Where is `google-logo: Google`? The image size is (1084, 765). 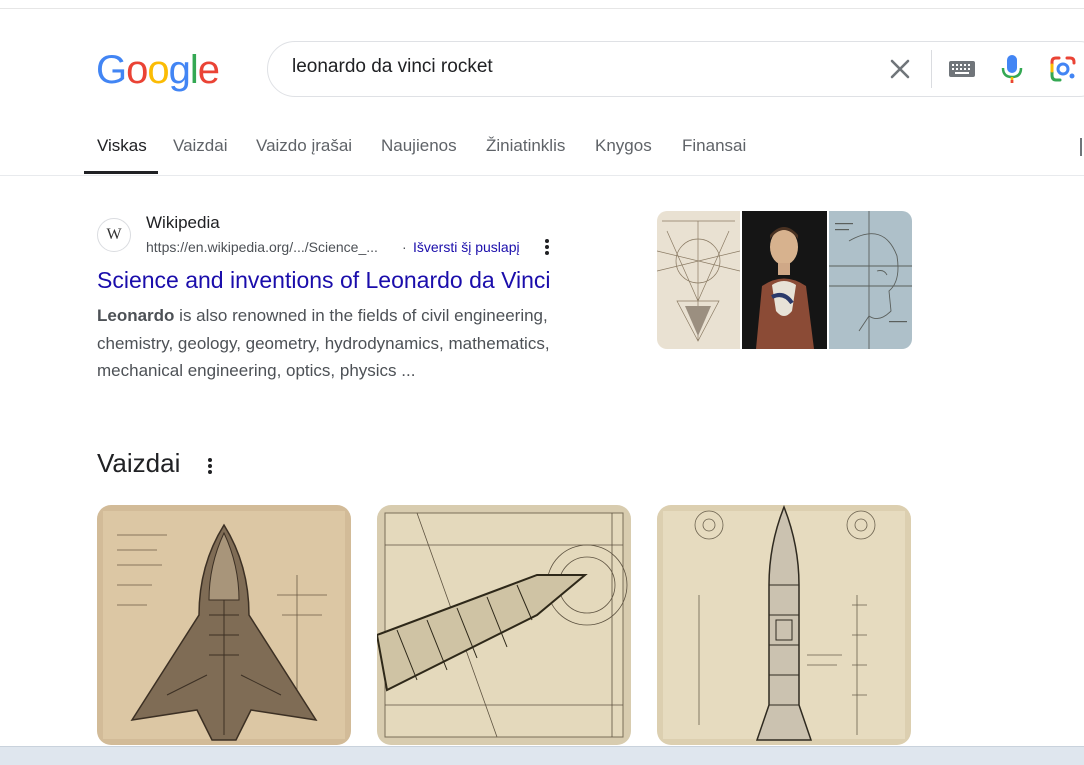 google-logo: Google is located at coordinates (158, 70).